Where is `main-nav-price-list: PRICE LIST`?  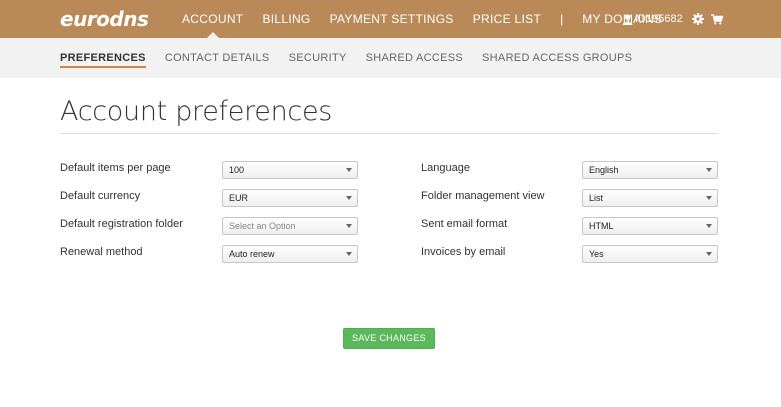
main-nav-price-list: PRICE LIST is located at coordinates (507, 19).